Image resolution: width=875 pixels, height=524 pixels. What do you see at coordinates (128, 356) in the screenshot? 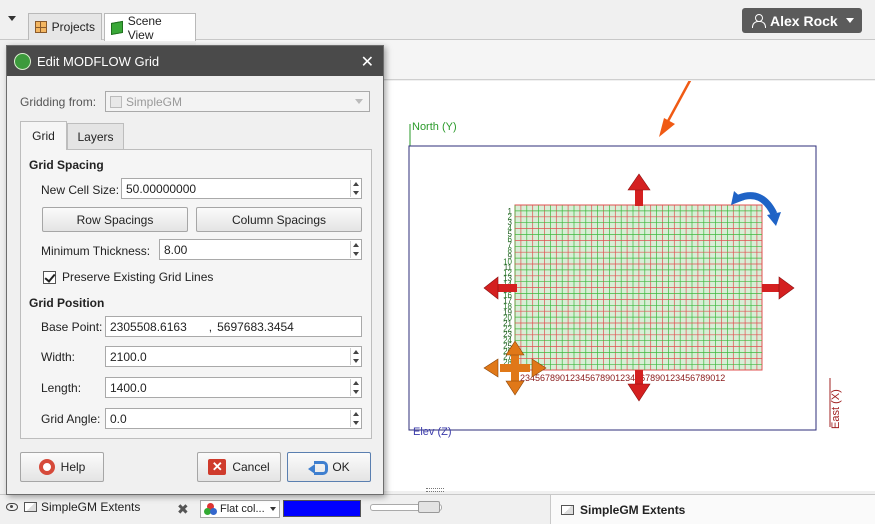
I see `width-value: 2100.0` at bounding box center [128, 356].